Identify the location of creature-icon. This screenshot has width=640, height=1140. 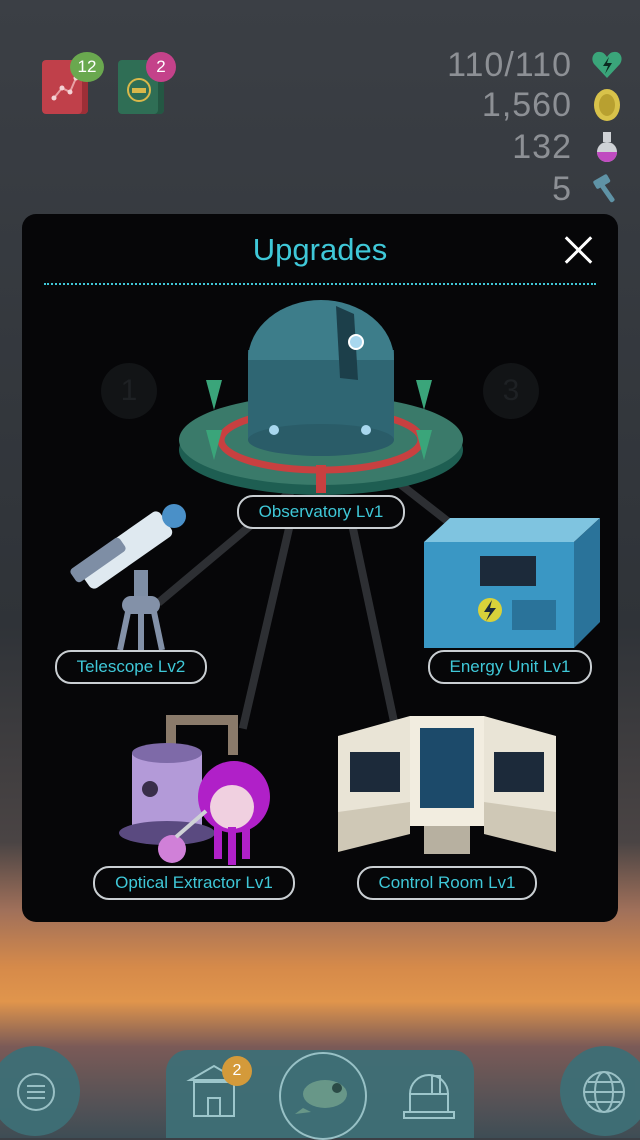
(321, 1097).